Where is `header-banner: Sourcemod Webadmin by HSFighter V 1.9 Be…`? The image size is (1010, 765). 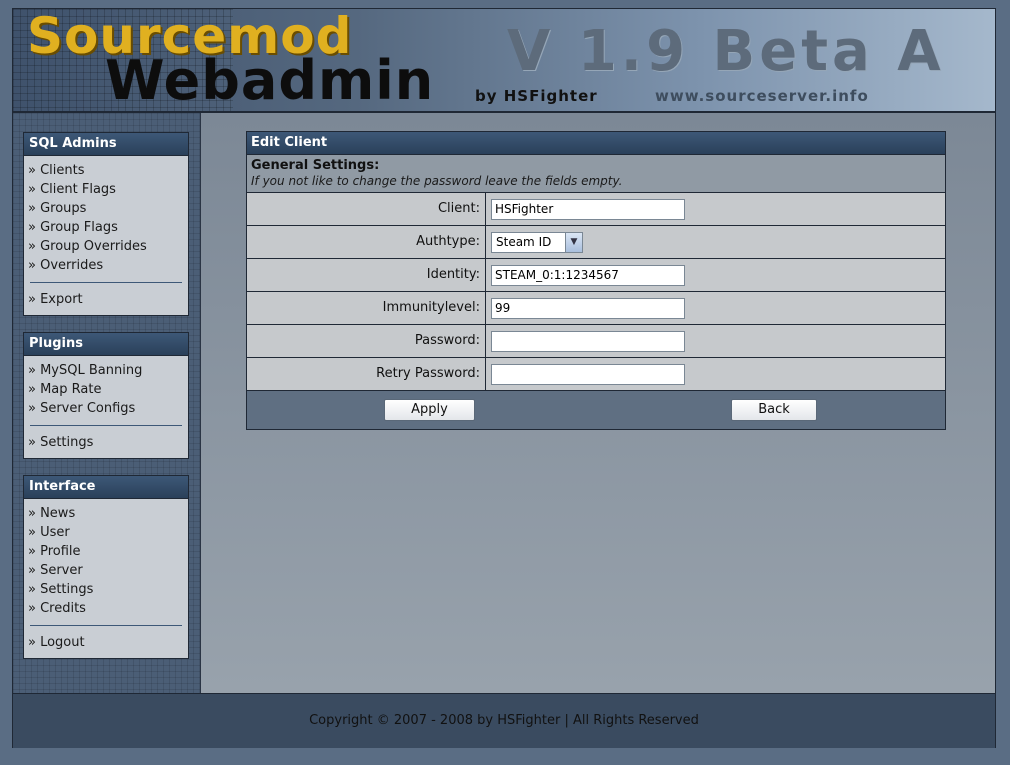
header-banner: Sourcemod Webadmin by HSFighter V 1.9 Be… is located at coordinates (504, 61).